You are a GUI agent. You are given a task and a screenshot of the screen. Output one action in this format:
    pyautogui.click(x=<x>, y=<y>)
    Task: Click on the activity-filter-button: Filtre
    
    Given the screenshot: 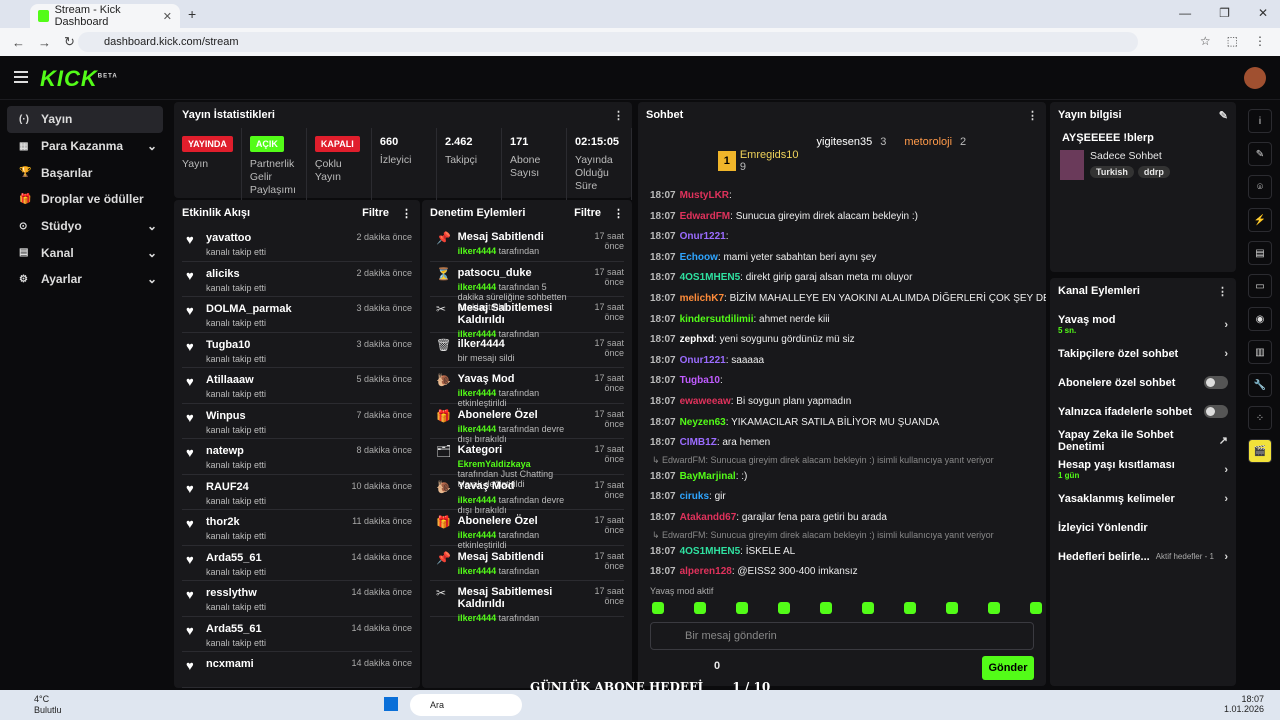 What is the action you would take?
    pyautogui.click(x=375, y=213)
    